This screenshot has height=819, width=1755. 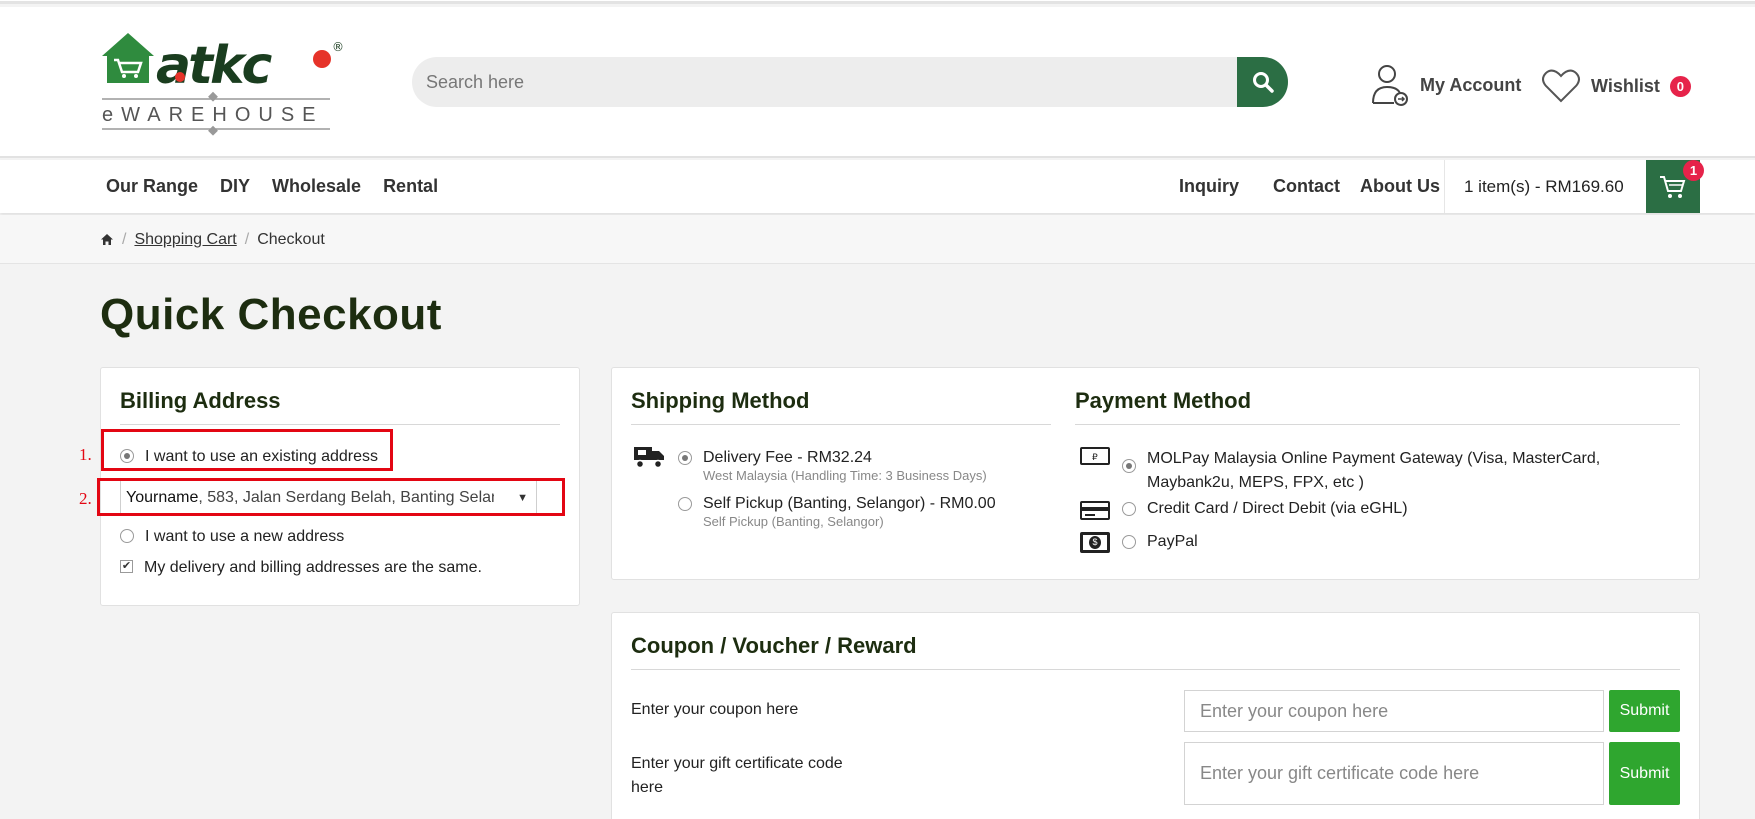 I want to click on molpay-icon: ₽, so click(x=1095, y=456).